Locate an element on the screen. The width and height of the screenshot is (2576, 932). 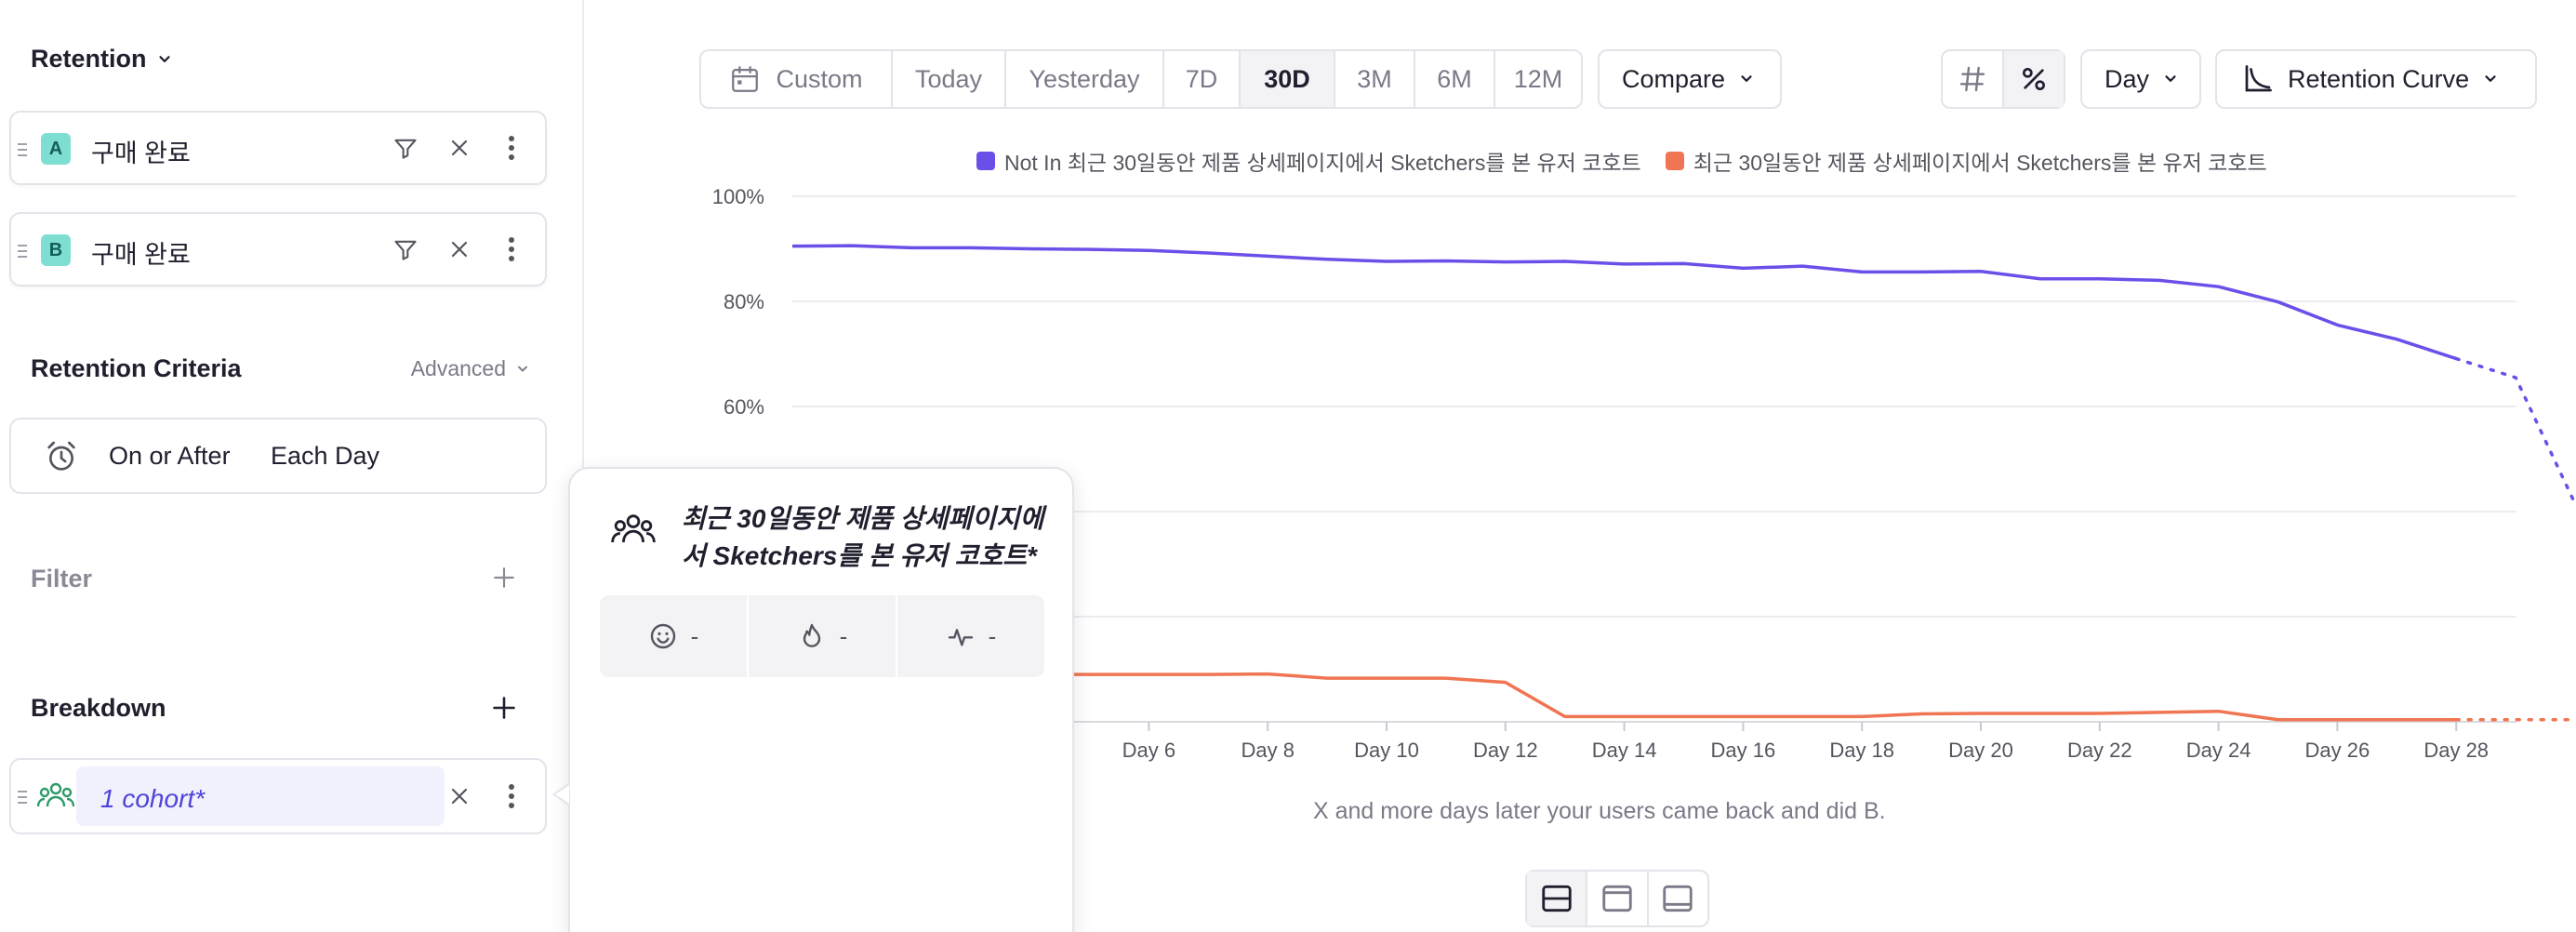
bottom-layout-icon is located at coordinates (1678, 899).